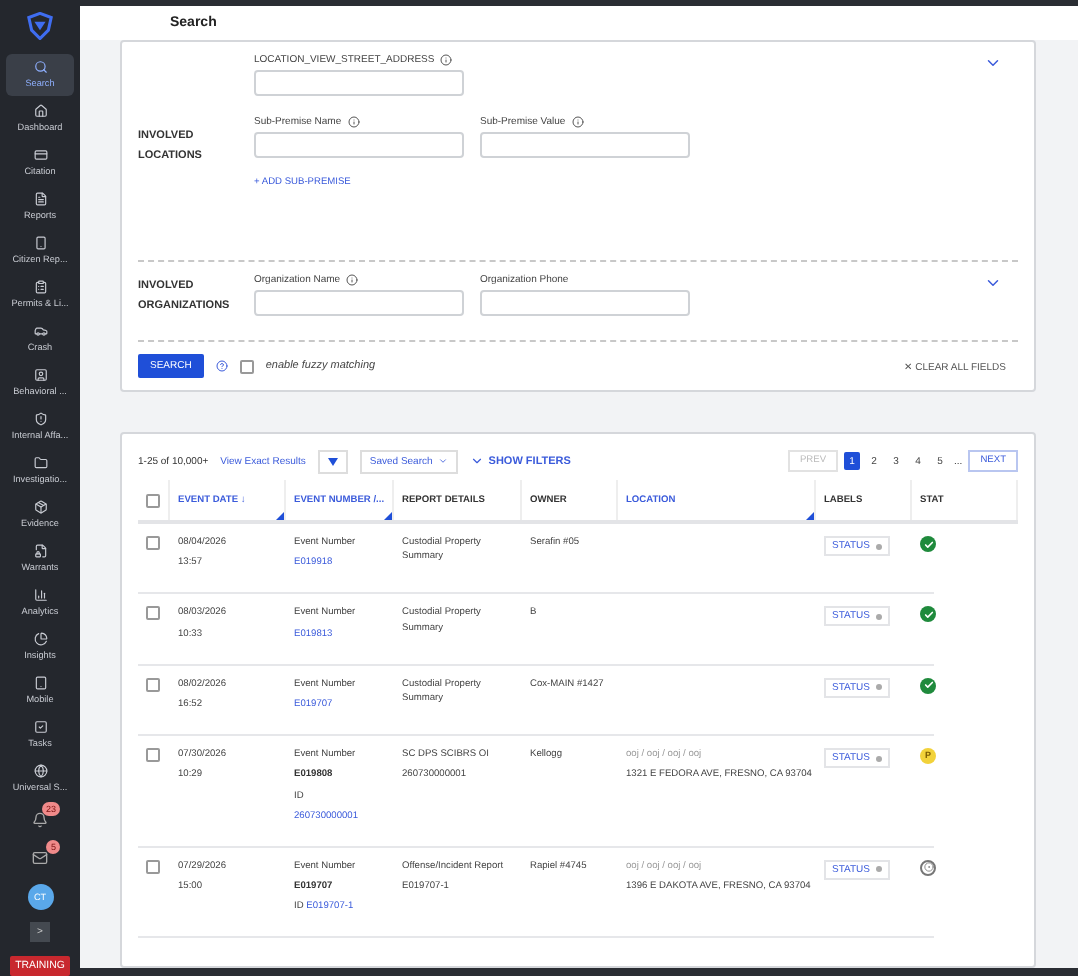 Image resolution: width=1078 pixels, height=976 pixels. What do you see at coordinates (40, 419) in the screenshot?
I see `shield-icon` at bounding box center [40, 419].